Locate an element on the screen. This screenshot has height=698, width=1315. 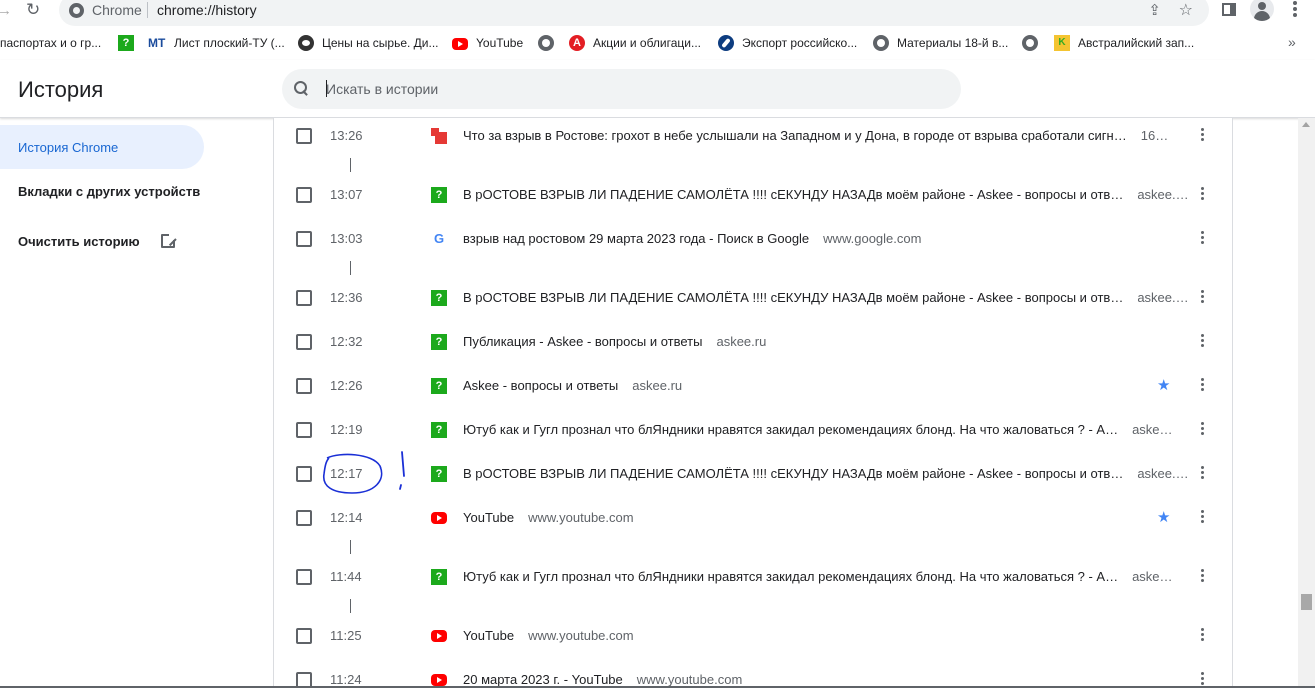
visit-time: 12:19 is located at coordinates (346, 429).